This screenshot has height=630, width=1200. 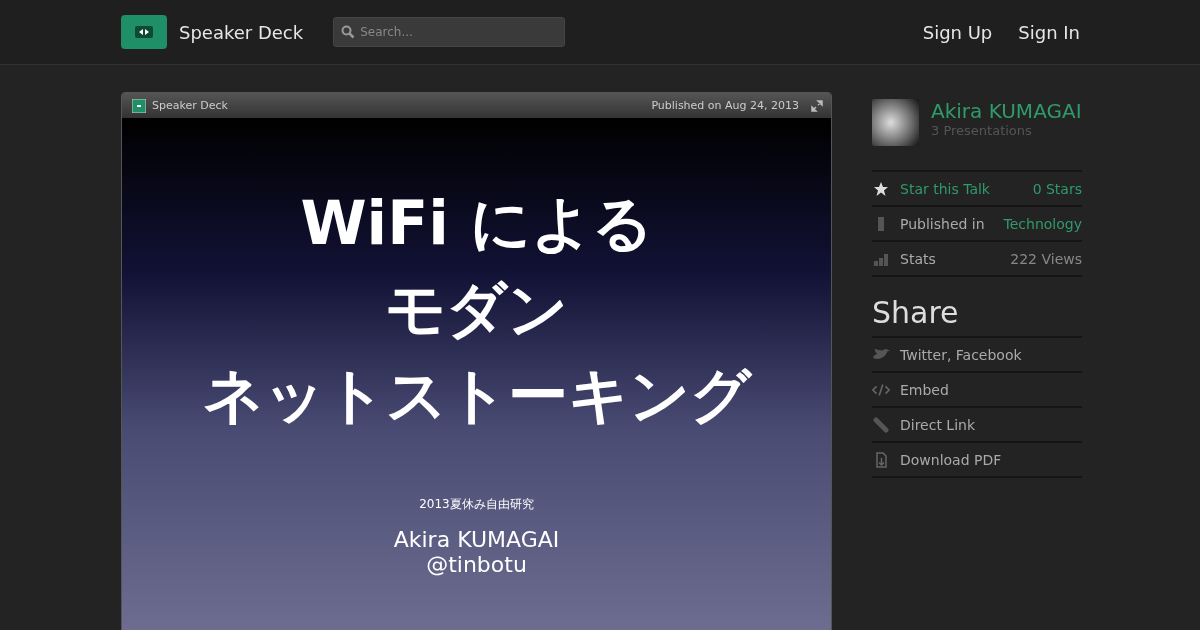 What do you see at coordinates (1057, 188) in the screenshot?
I see `stat-value: 0 Stars` at bounding box center [1057, 188].